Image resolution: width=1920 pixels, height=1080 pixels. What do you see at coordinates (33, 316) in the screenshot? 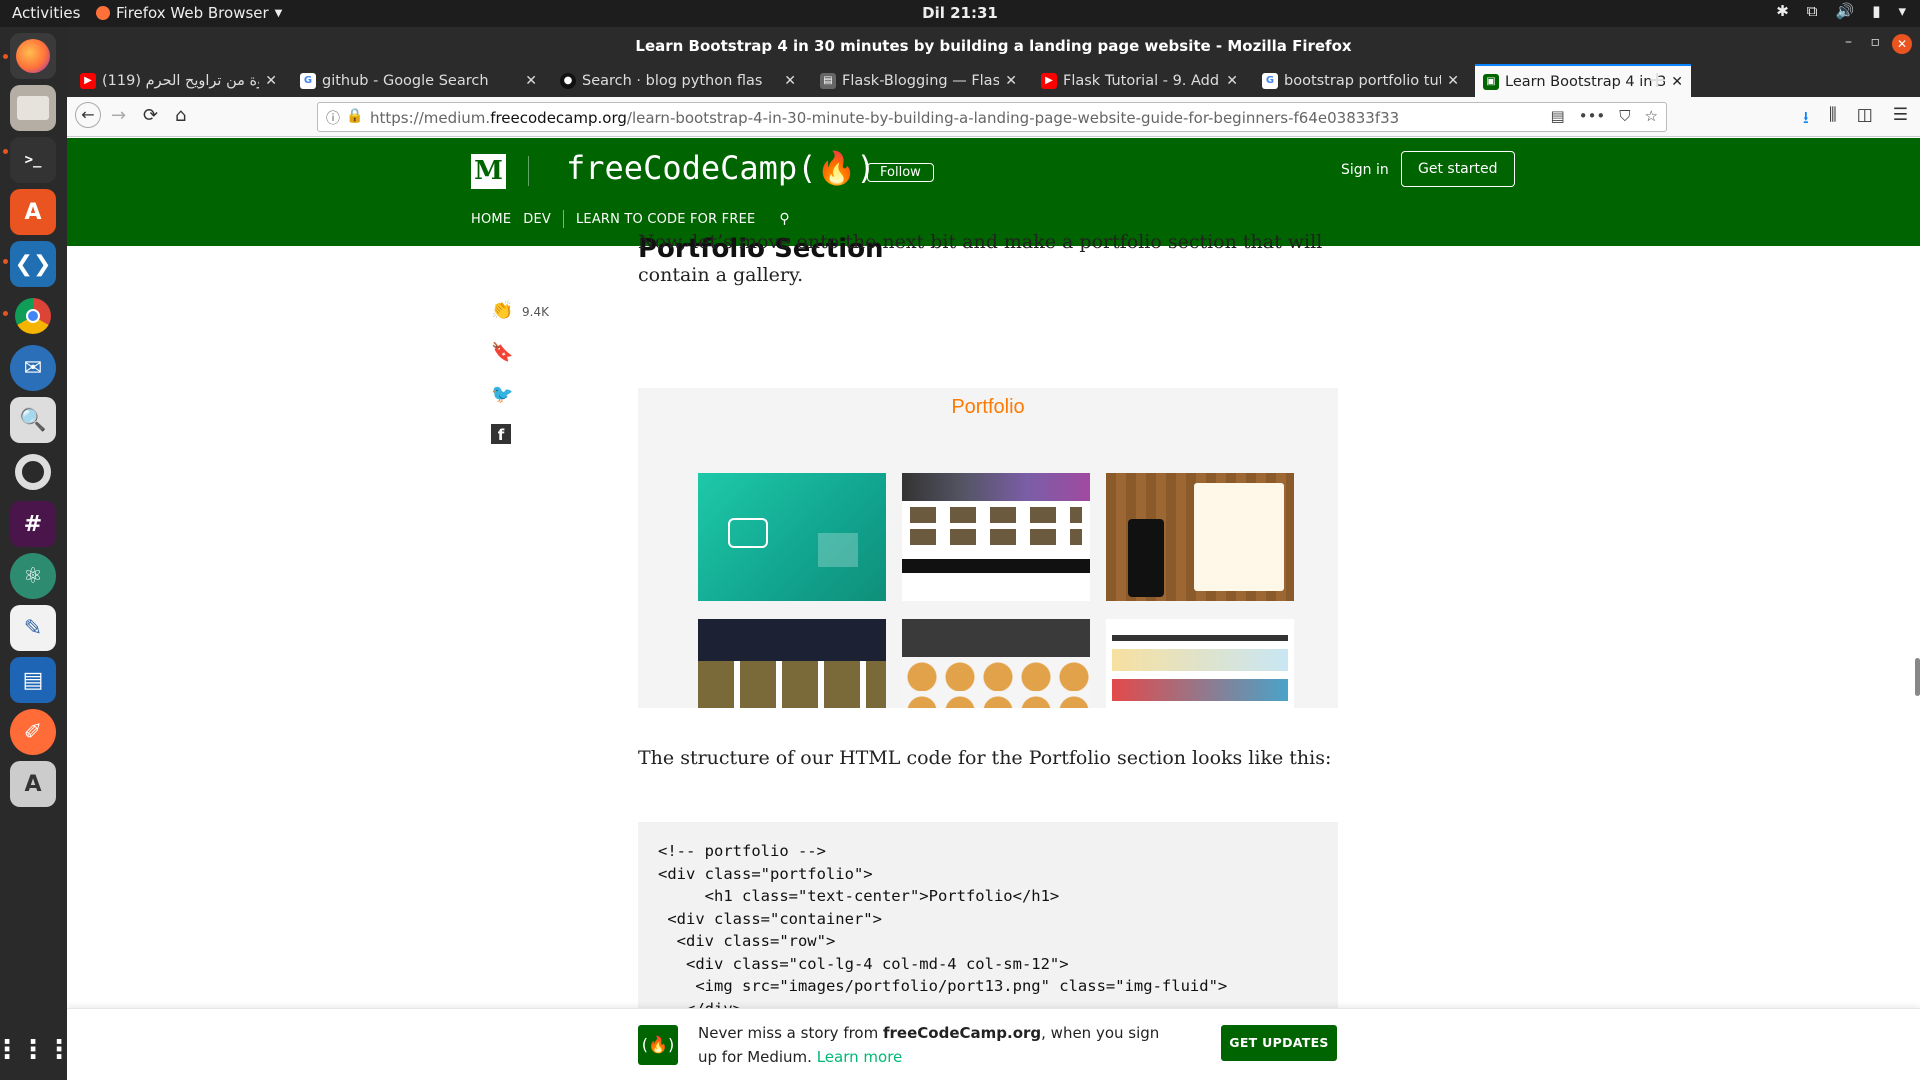
I see `chrome-dock-icon` at bounding box center [33, 316].